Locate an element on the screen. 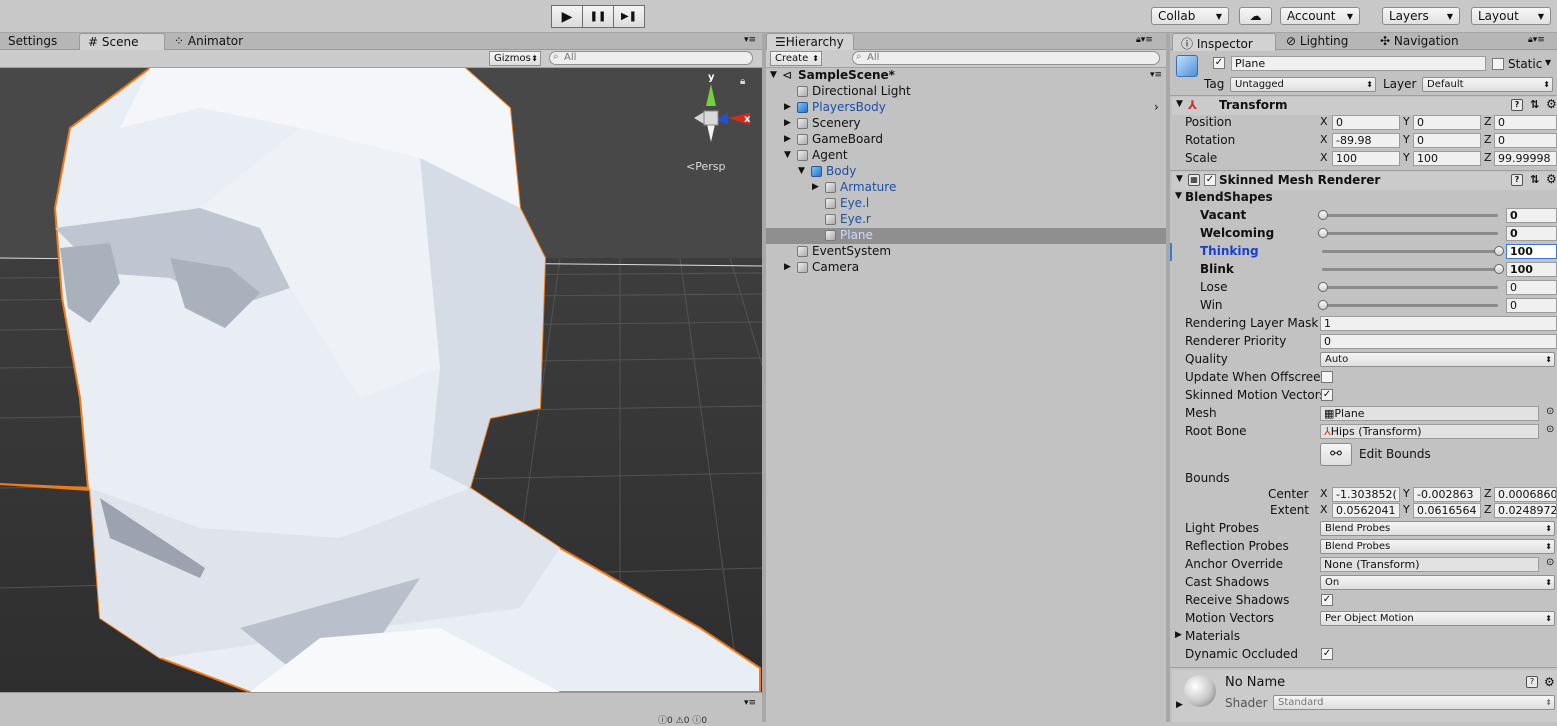  position-x-field: 0 is located at coordinates (1366, 122).